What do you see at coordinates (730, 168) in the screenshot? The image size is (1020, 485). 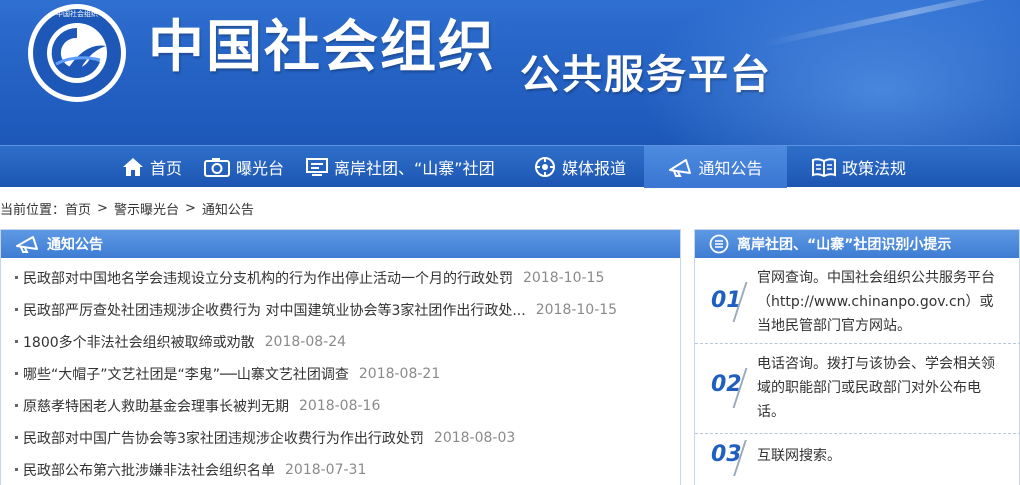 I see `nav-item-label: 通知公告` at bounding box center [730, 168].